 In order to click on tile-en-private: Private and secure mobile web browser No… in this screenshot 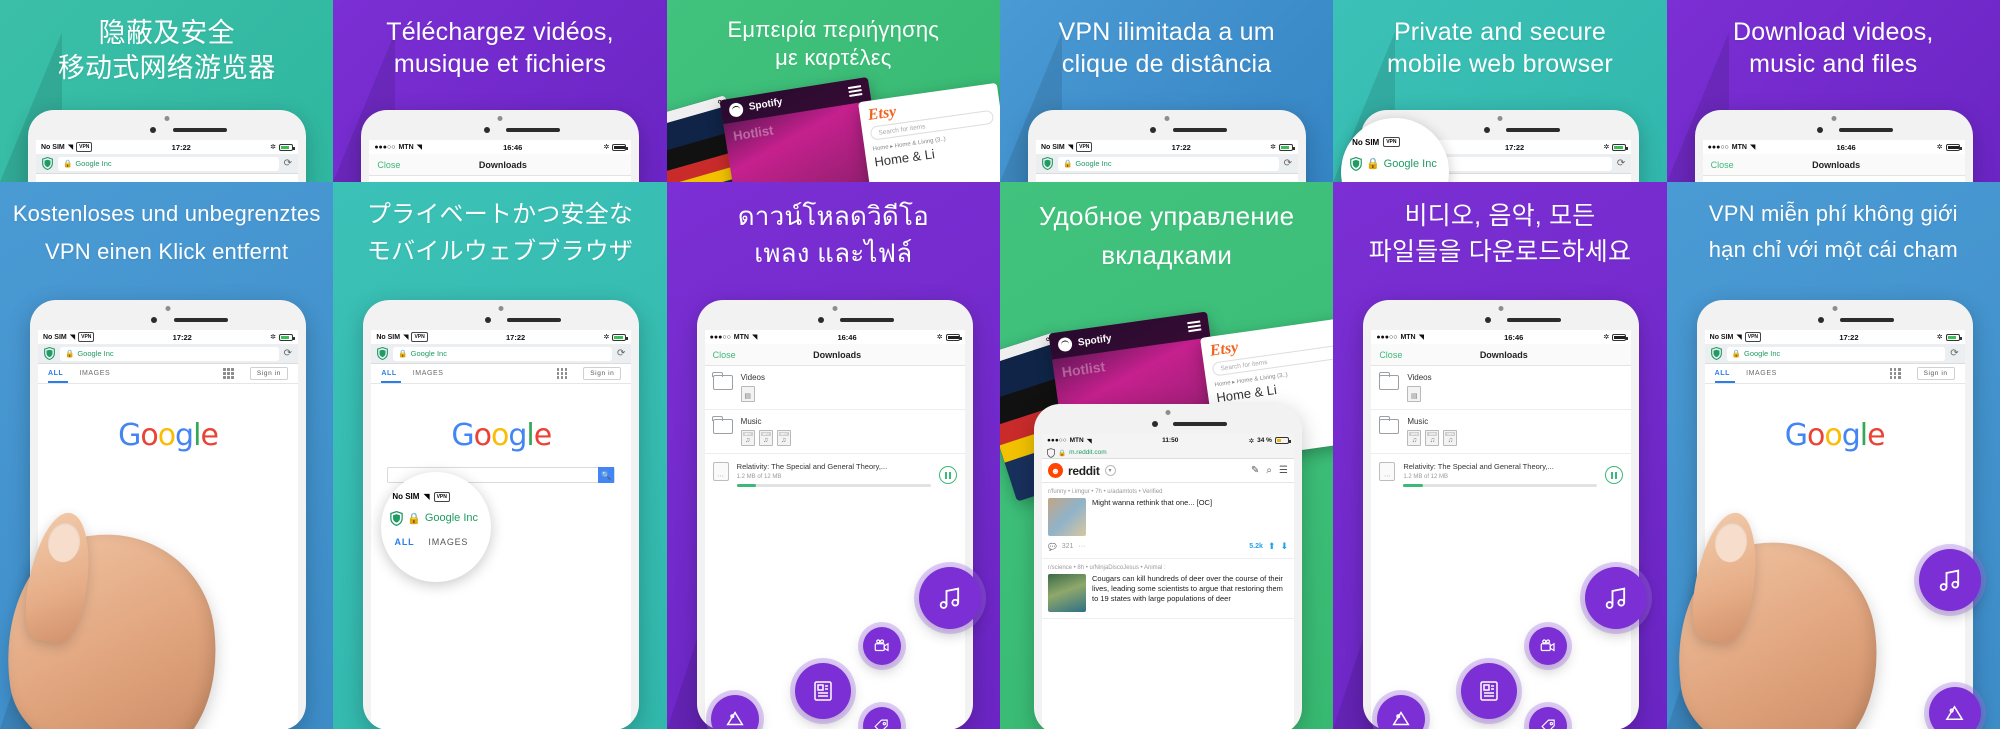, I will do `click(1500, 91)`.